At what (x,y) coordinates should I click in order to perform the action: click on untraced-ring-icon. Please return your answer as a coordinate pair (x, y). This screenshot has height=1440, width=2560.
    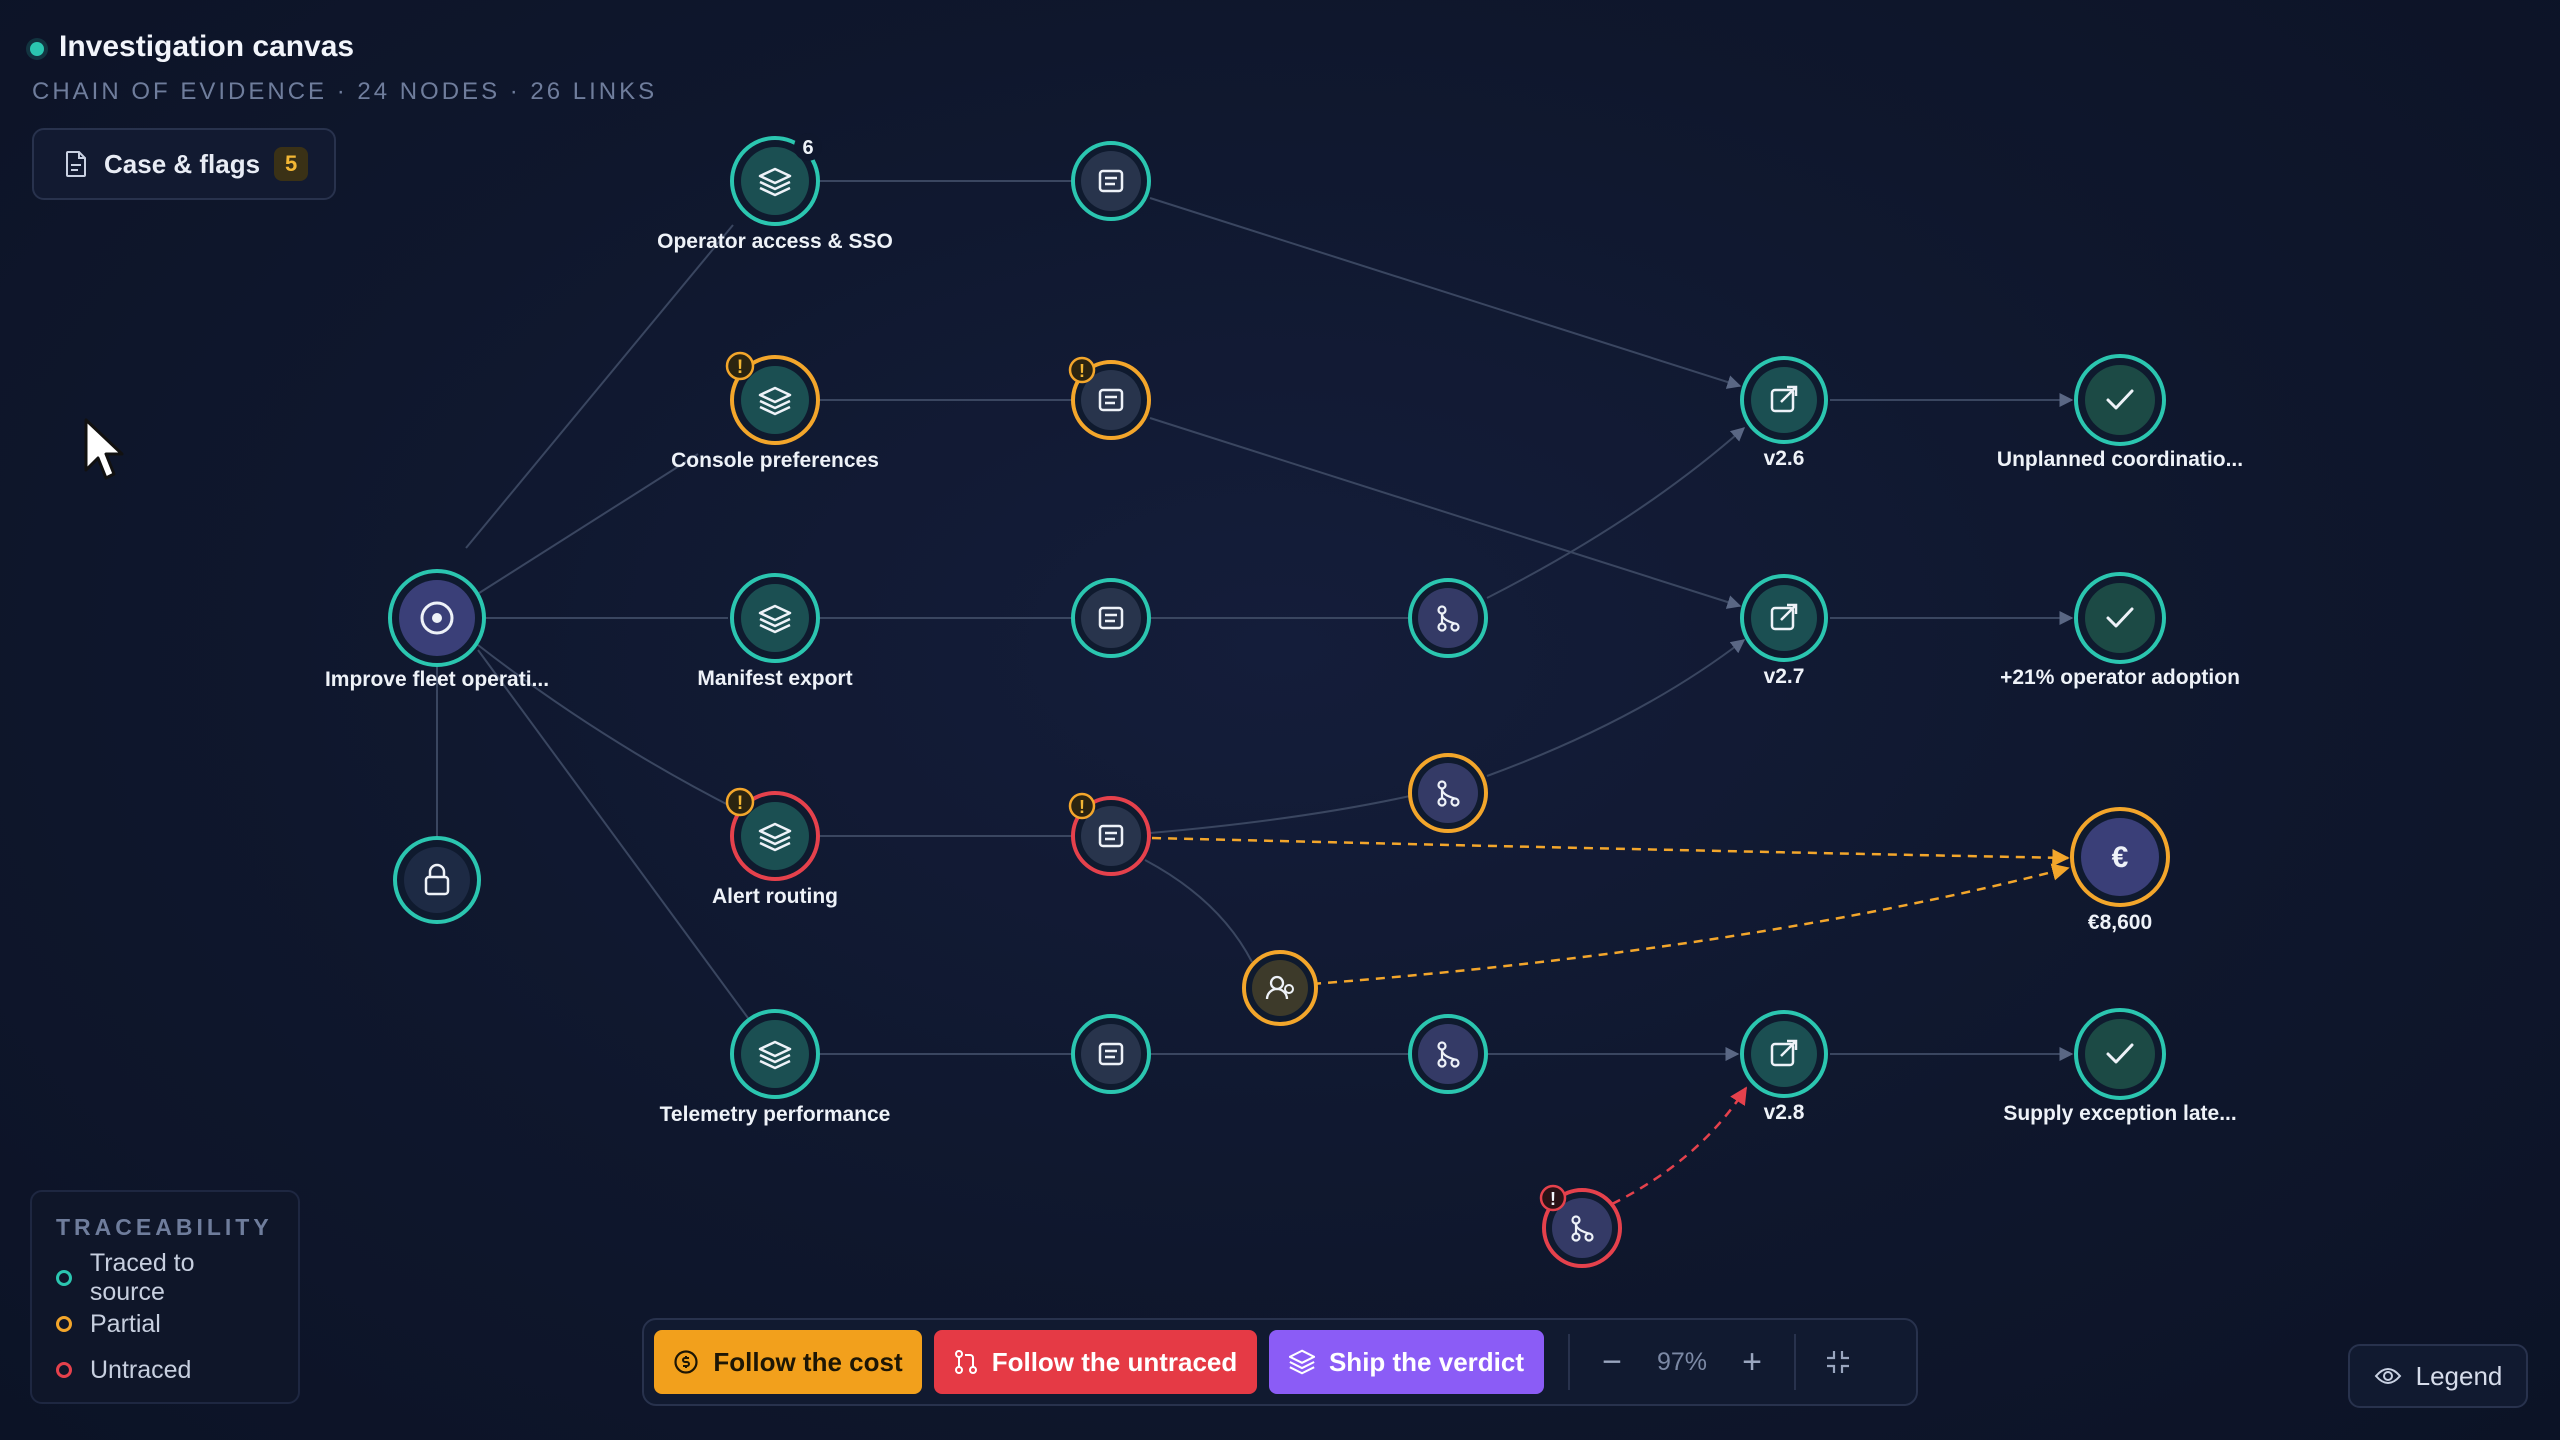
    Looking at the image, I should click on (64, 1370).